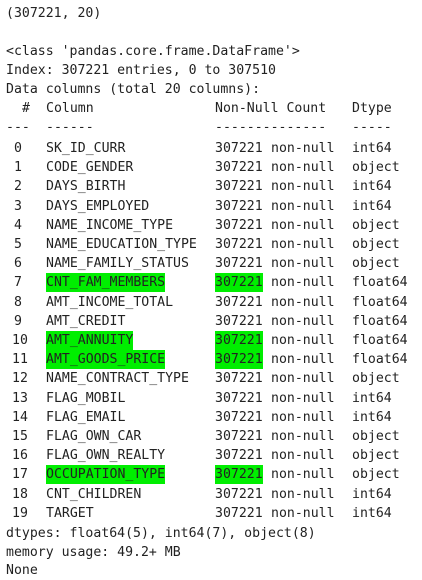 The image size is (422, 580). Describe the element at coordinates (20, 360) in the screenshot. I see `row-index: 11` at that location.